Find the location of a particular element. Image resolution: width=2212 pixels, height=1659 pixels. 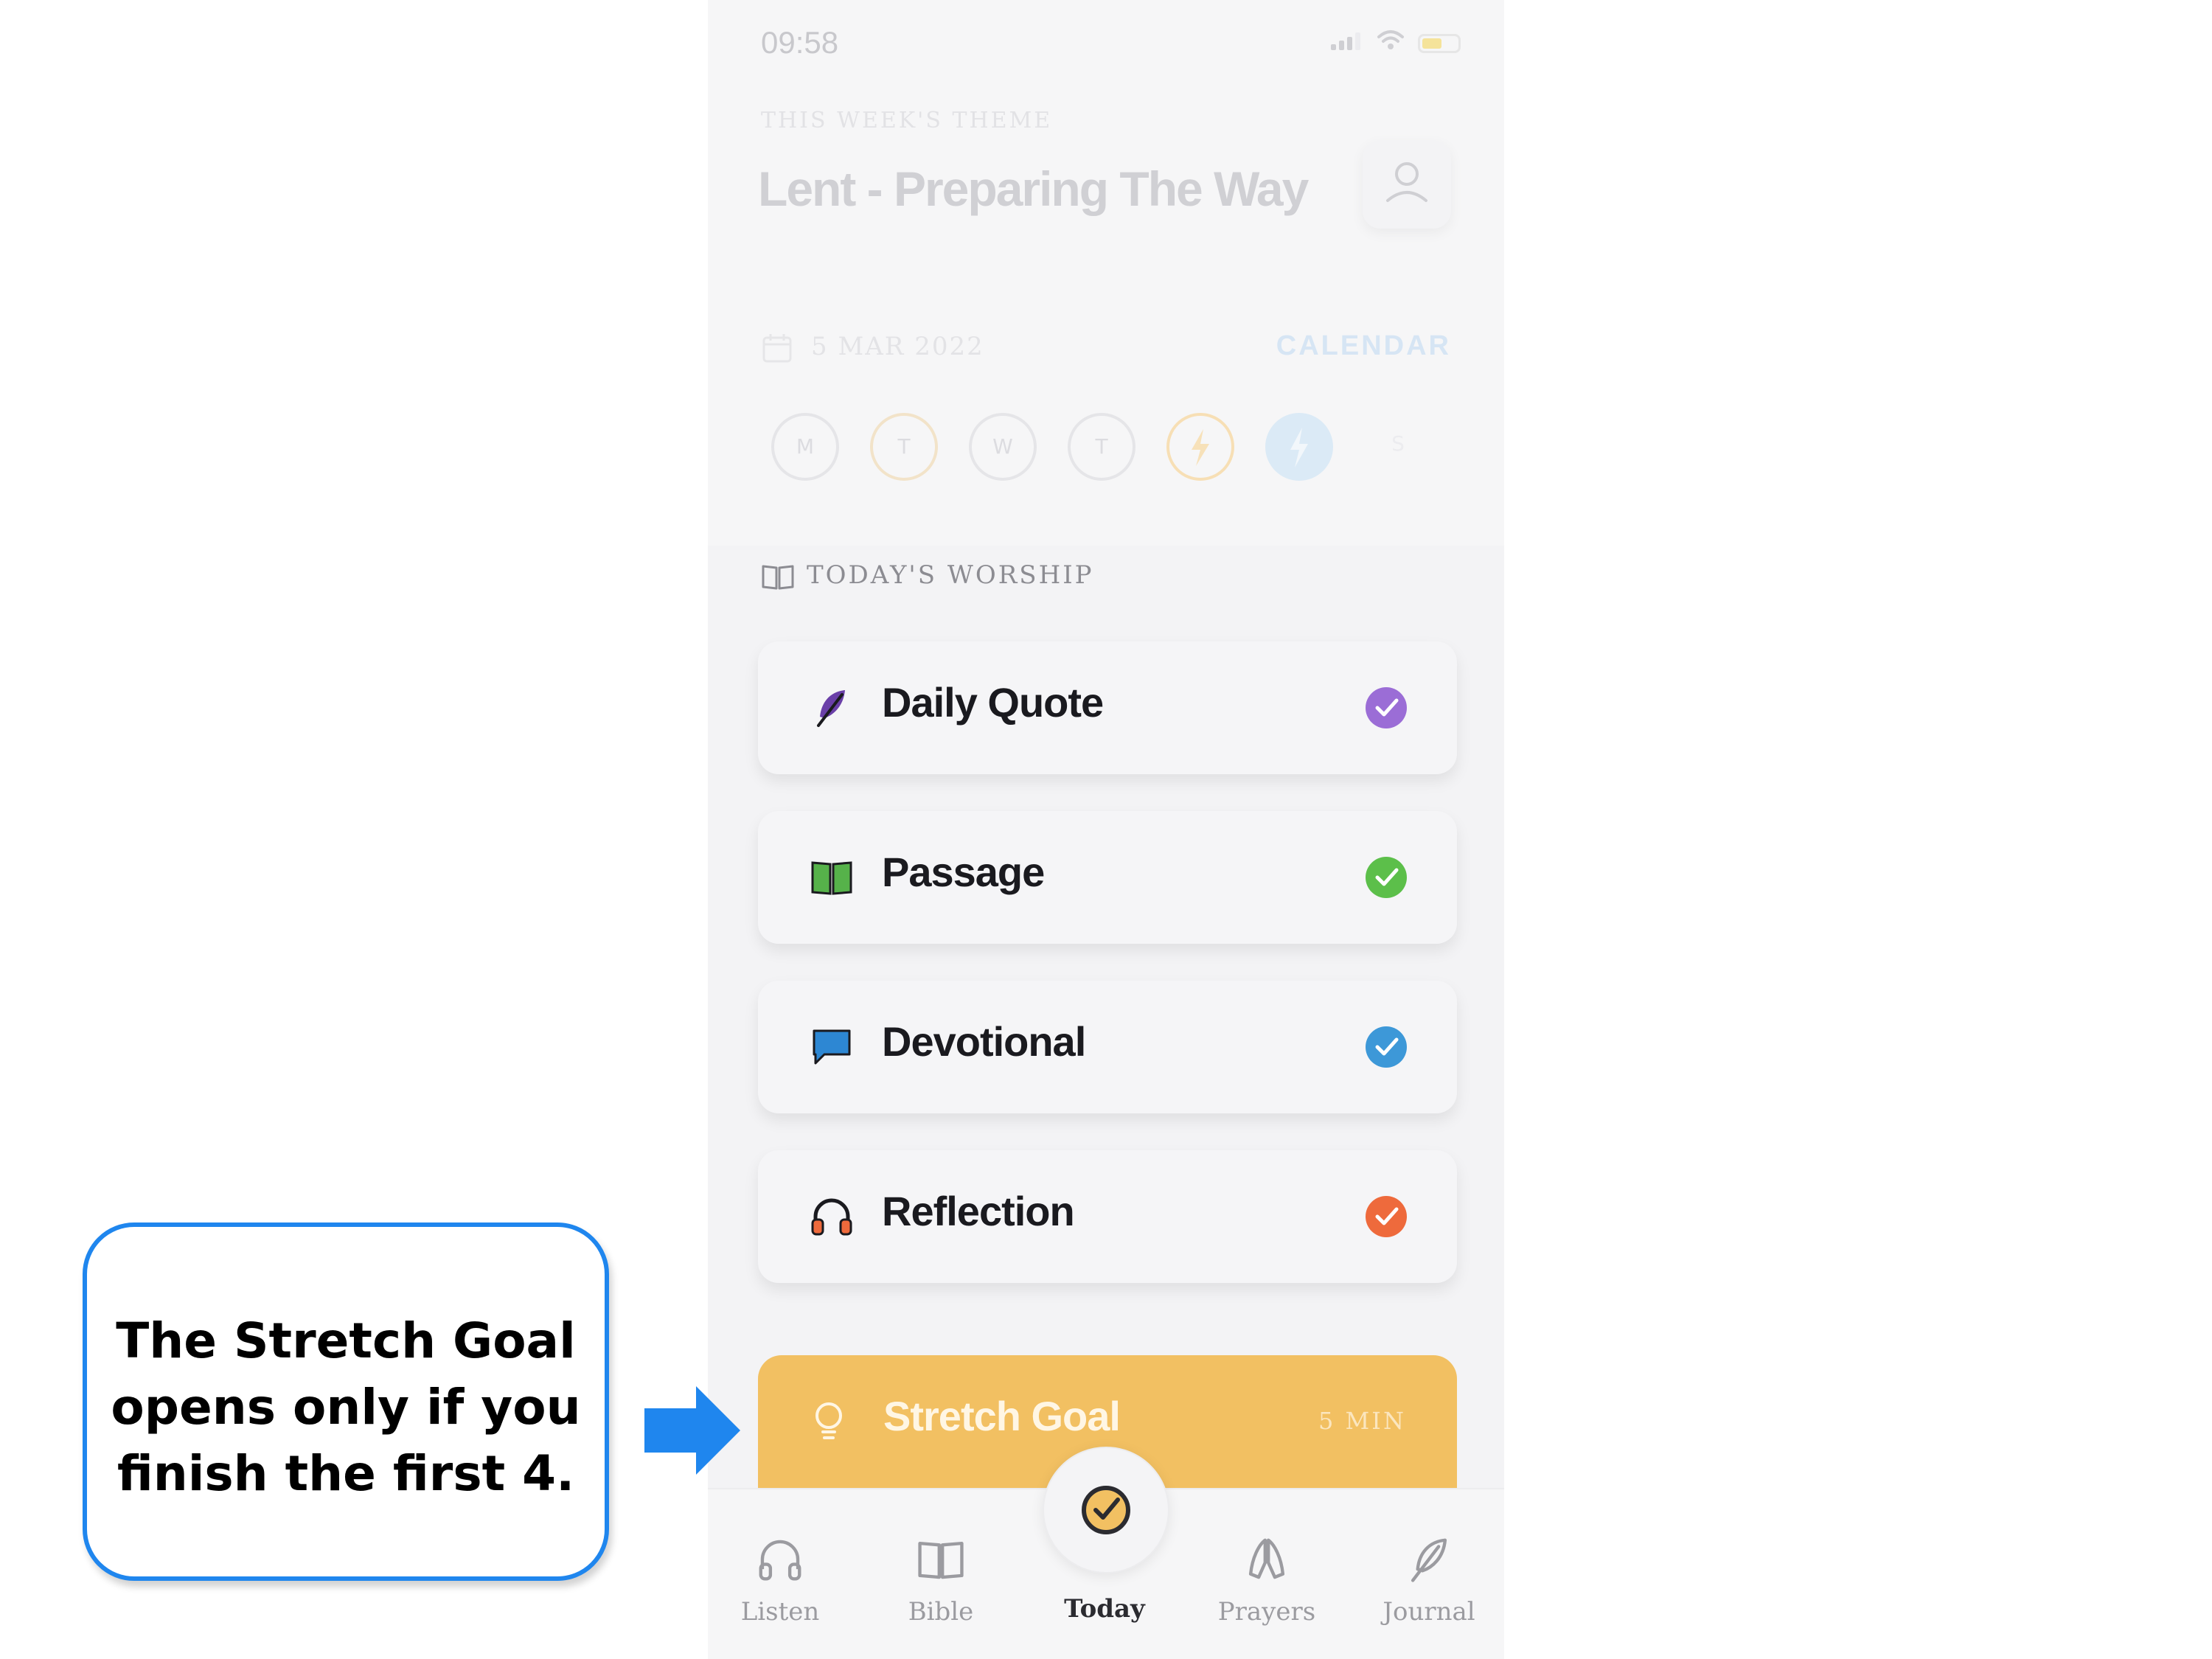

user-icon is located at coordinates (1406, 182).